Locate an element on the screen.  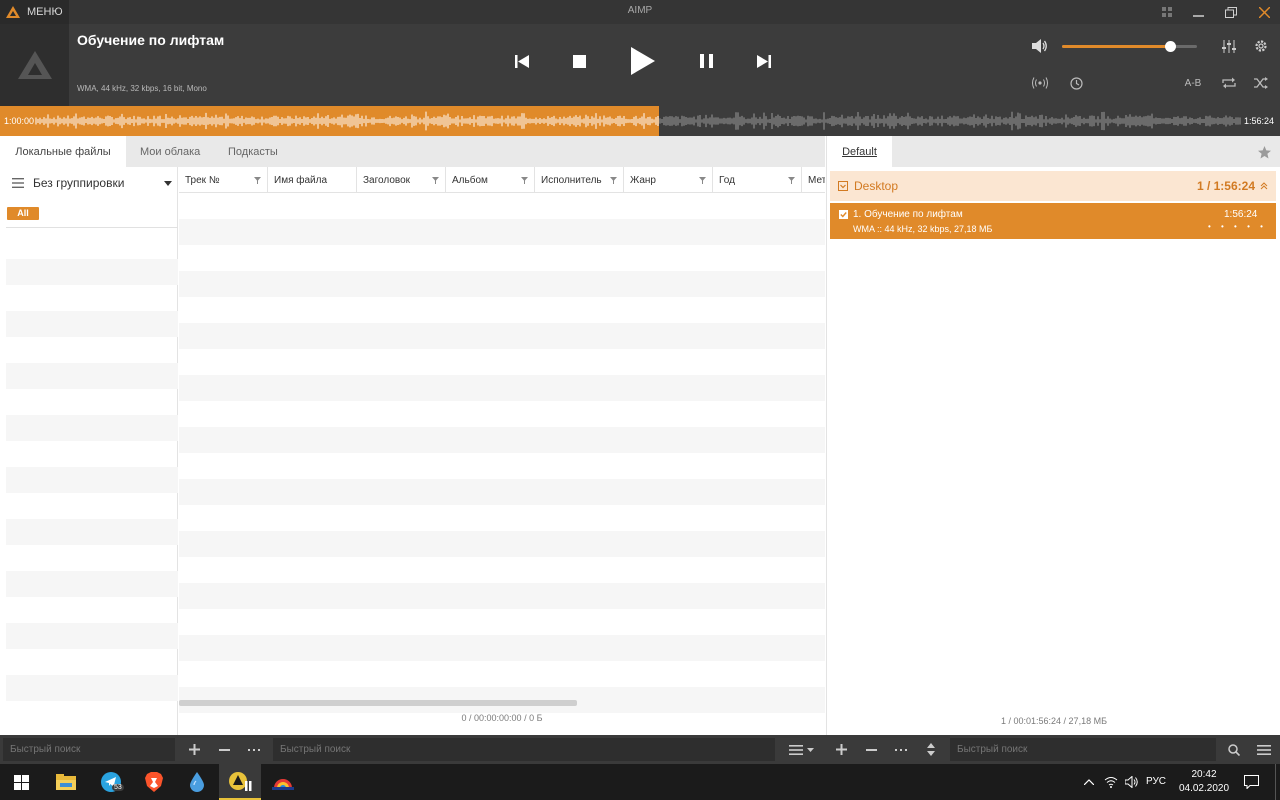
close-icon is located at coordinates (1264, 12).